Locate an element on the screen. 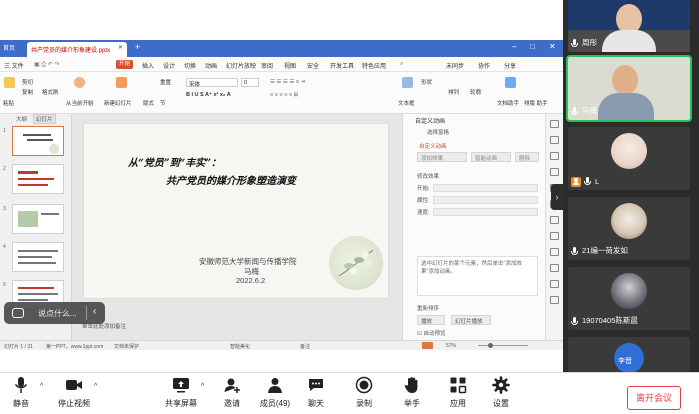  reset-button: 重置 is located at coordinates (165, 82).